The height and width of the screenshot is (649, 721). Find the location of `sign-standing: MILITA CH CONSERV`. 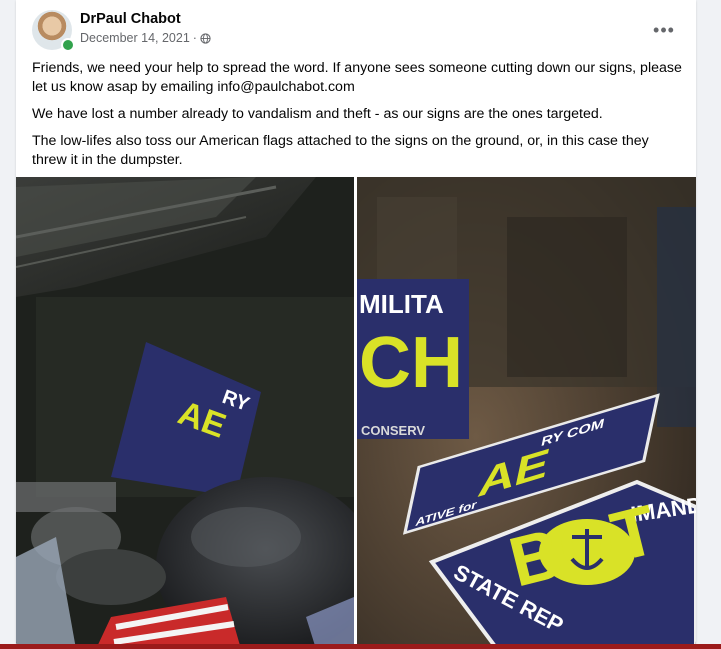

sign-standing: MILITA CH CONSERV is located at coordinates (413, 359).